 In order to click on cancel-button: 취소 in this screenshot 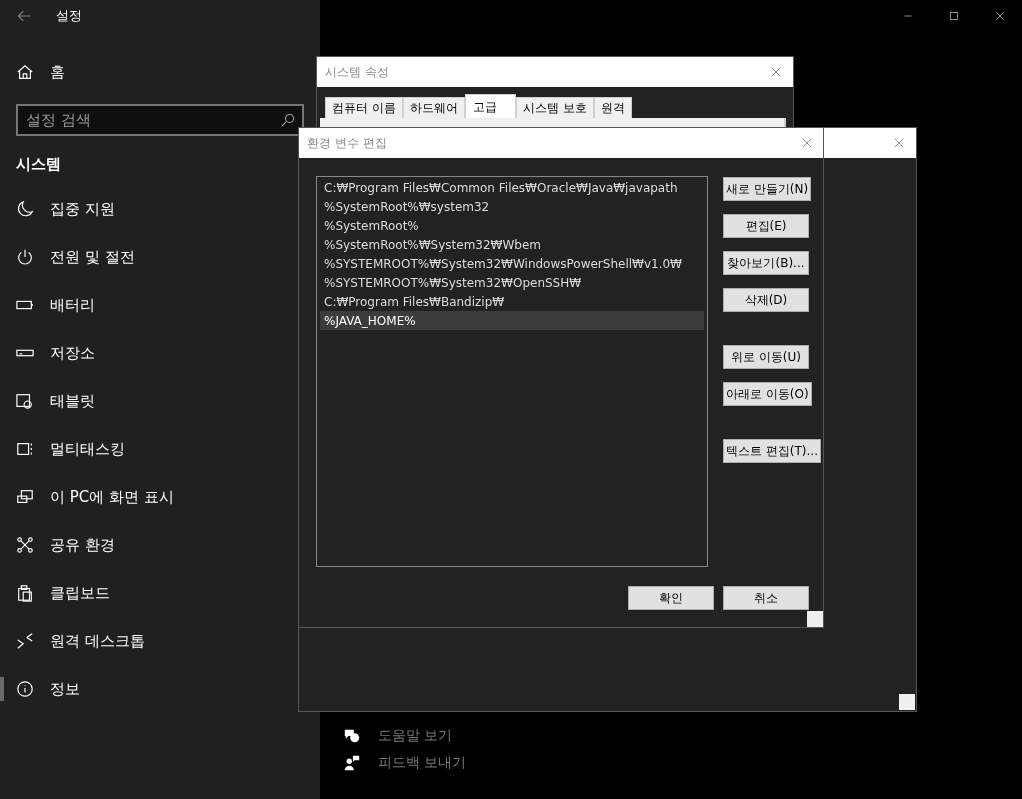, I will do `click(766, 598)`.